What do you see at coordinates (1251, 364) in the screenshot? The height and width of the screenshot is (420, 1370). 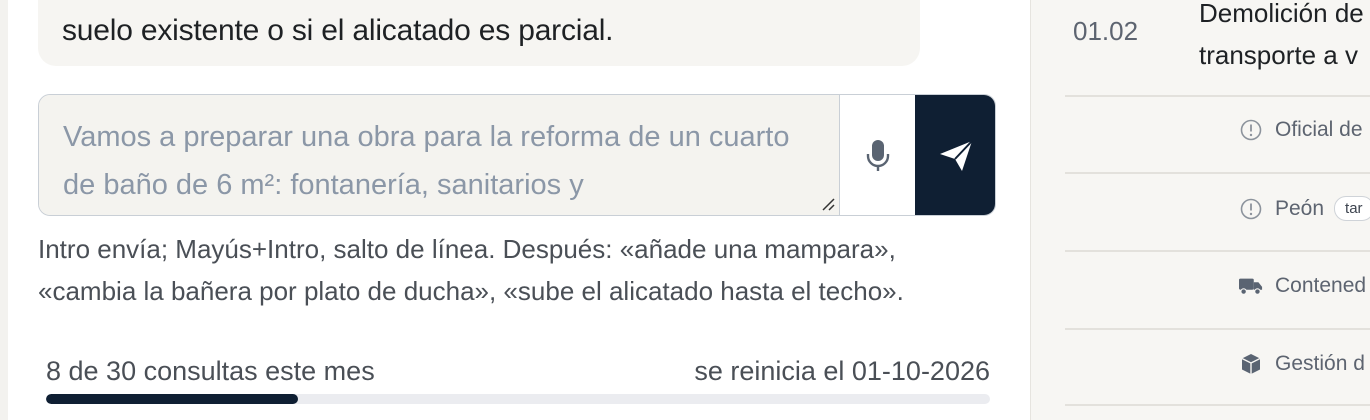 I see `box-icon` at bounding box center [1251, 364].